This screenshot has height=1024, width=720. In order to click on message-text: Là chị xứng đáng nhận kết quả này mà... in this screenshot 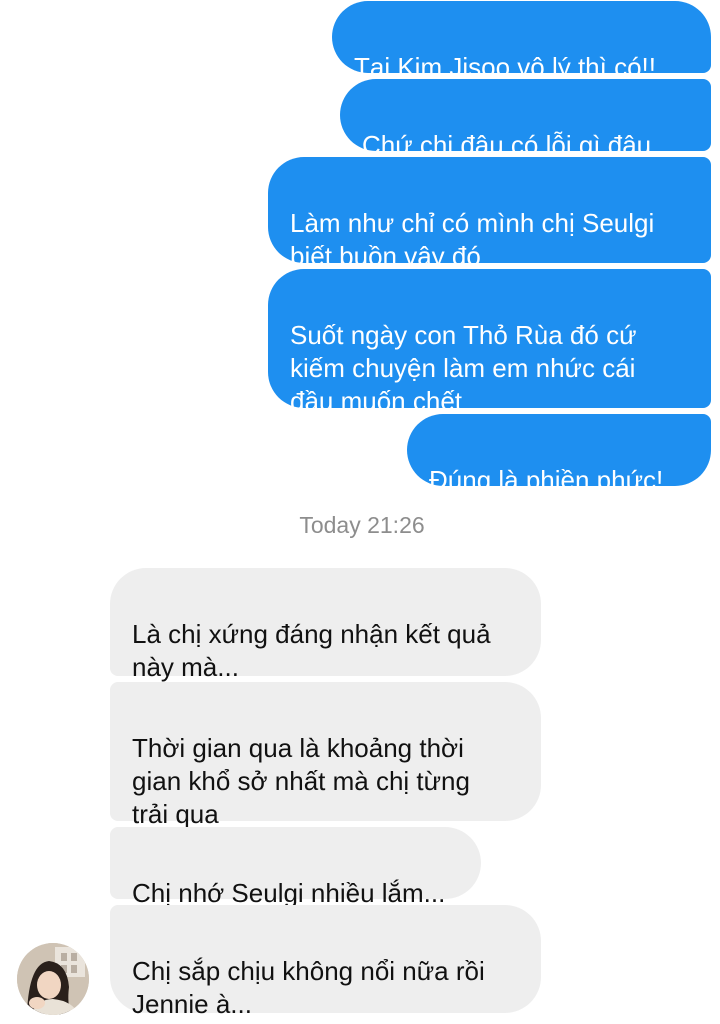, I will do `click(311, 650)`.